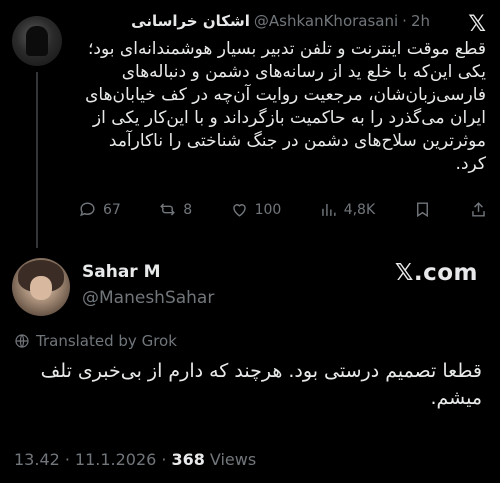  What do you see at coordinates (188, 209) in the screenshot?
I see `repost-count: 8` at bounding box center [188, 209].